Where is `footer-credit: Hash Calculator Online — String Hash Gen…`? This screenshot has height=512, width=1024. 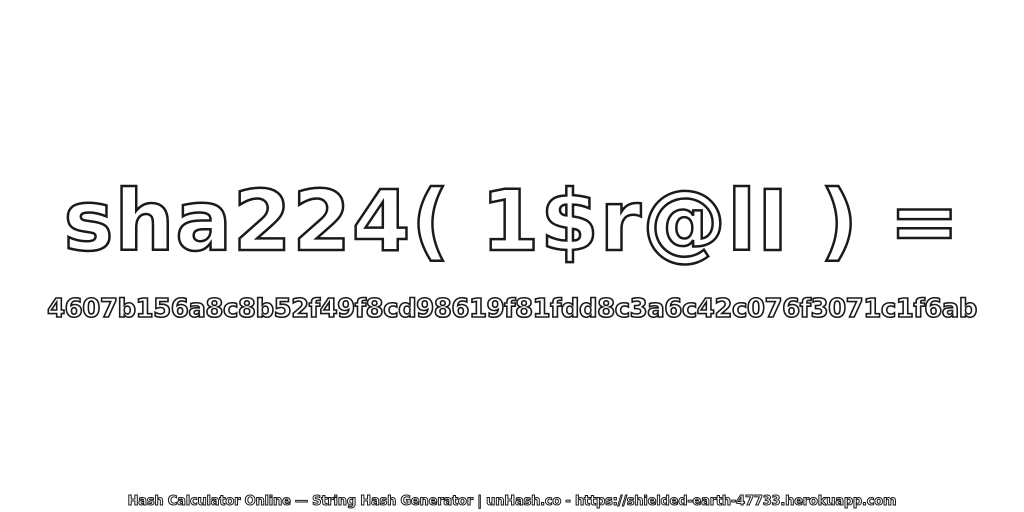 footer-credit: Hash Calculator Online — String Hash Gen… is located at coordinates (512, 502).